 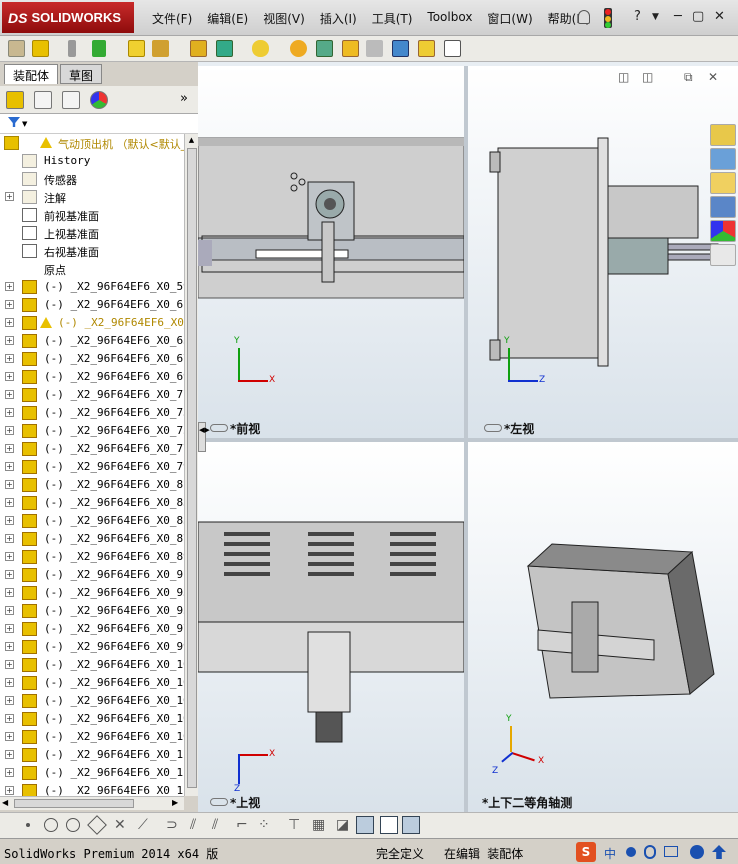 I want to click on tree-item-component: + (-) _X2_96F64EF6_X0_99<, so click(x=92, y=647).